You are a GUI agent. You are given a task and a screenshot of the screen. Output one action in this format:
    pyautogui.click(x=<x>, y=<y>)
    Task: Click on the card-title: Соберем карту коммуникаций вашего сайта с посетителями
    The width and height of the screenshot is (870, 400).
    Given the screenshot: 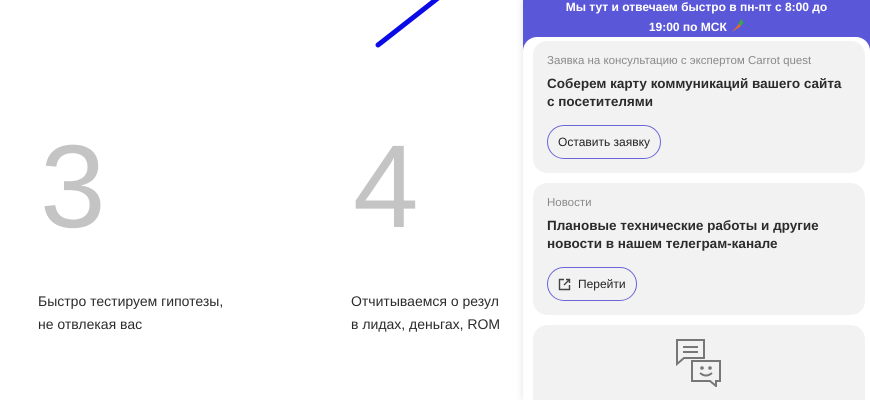 What is the action you would take?
    pyautogui.click(x=694, y=93)
    